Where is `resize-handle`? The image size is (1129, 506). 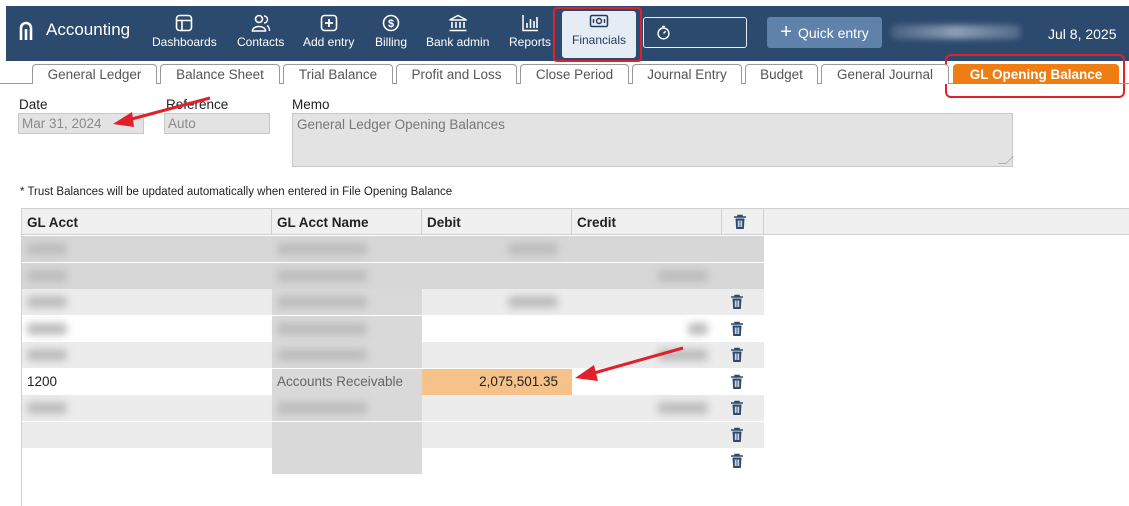 resize-handle is located at coordinates (1006, 160).